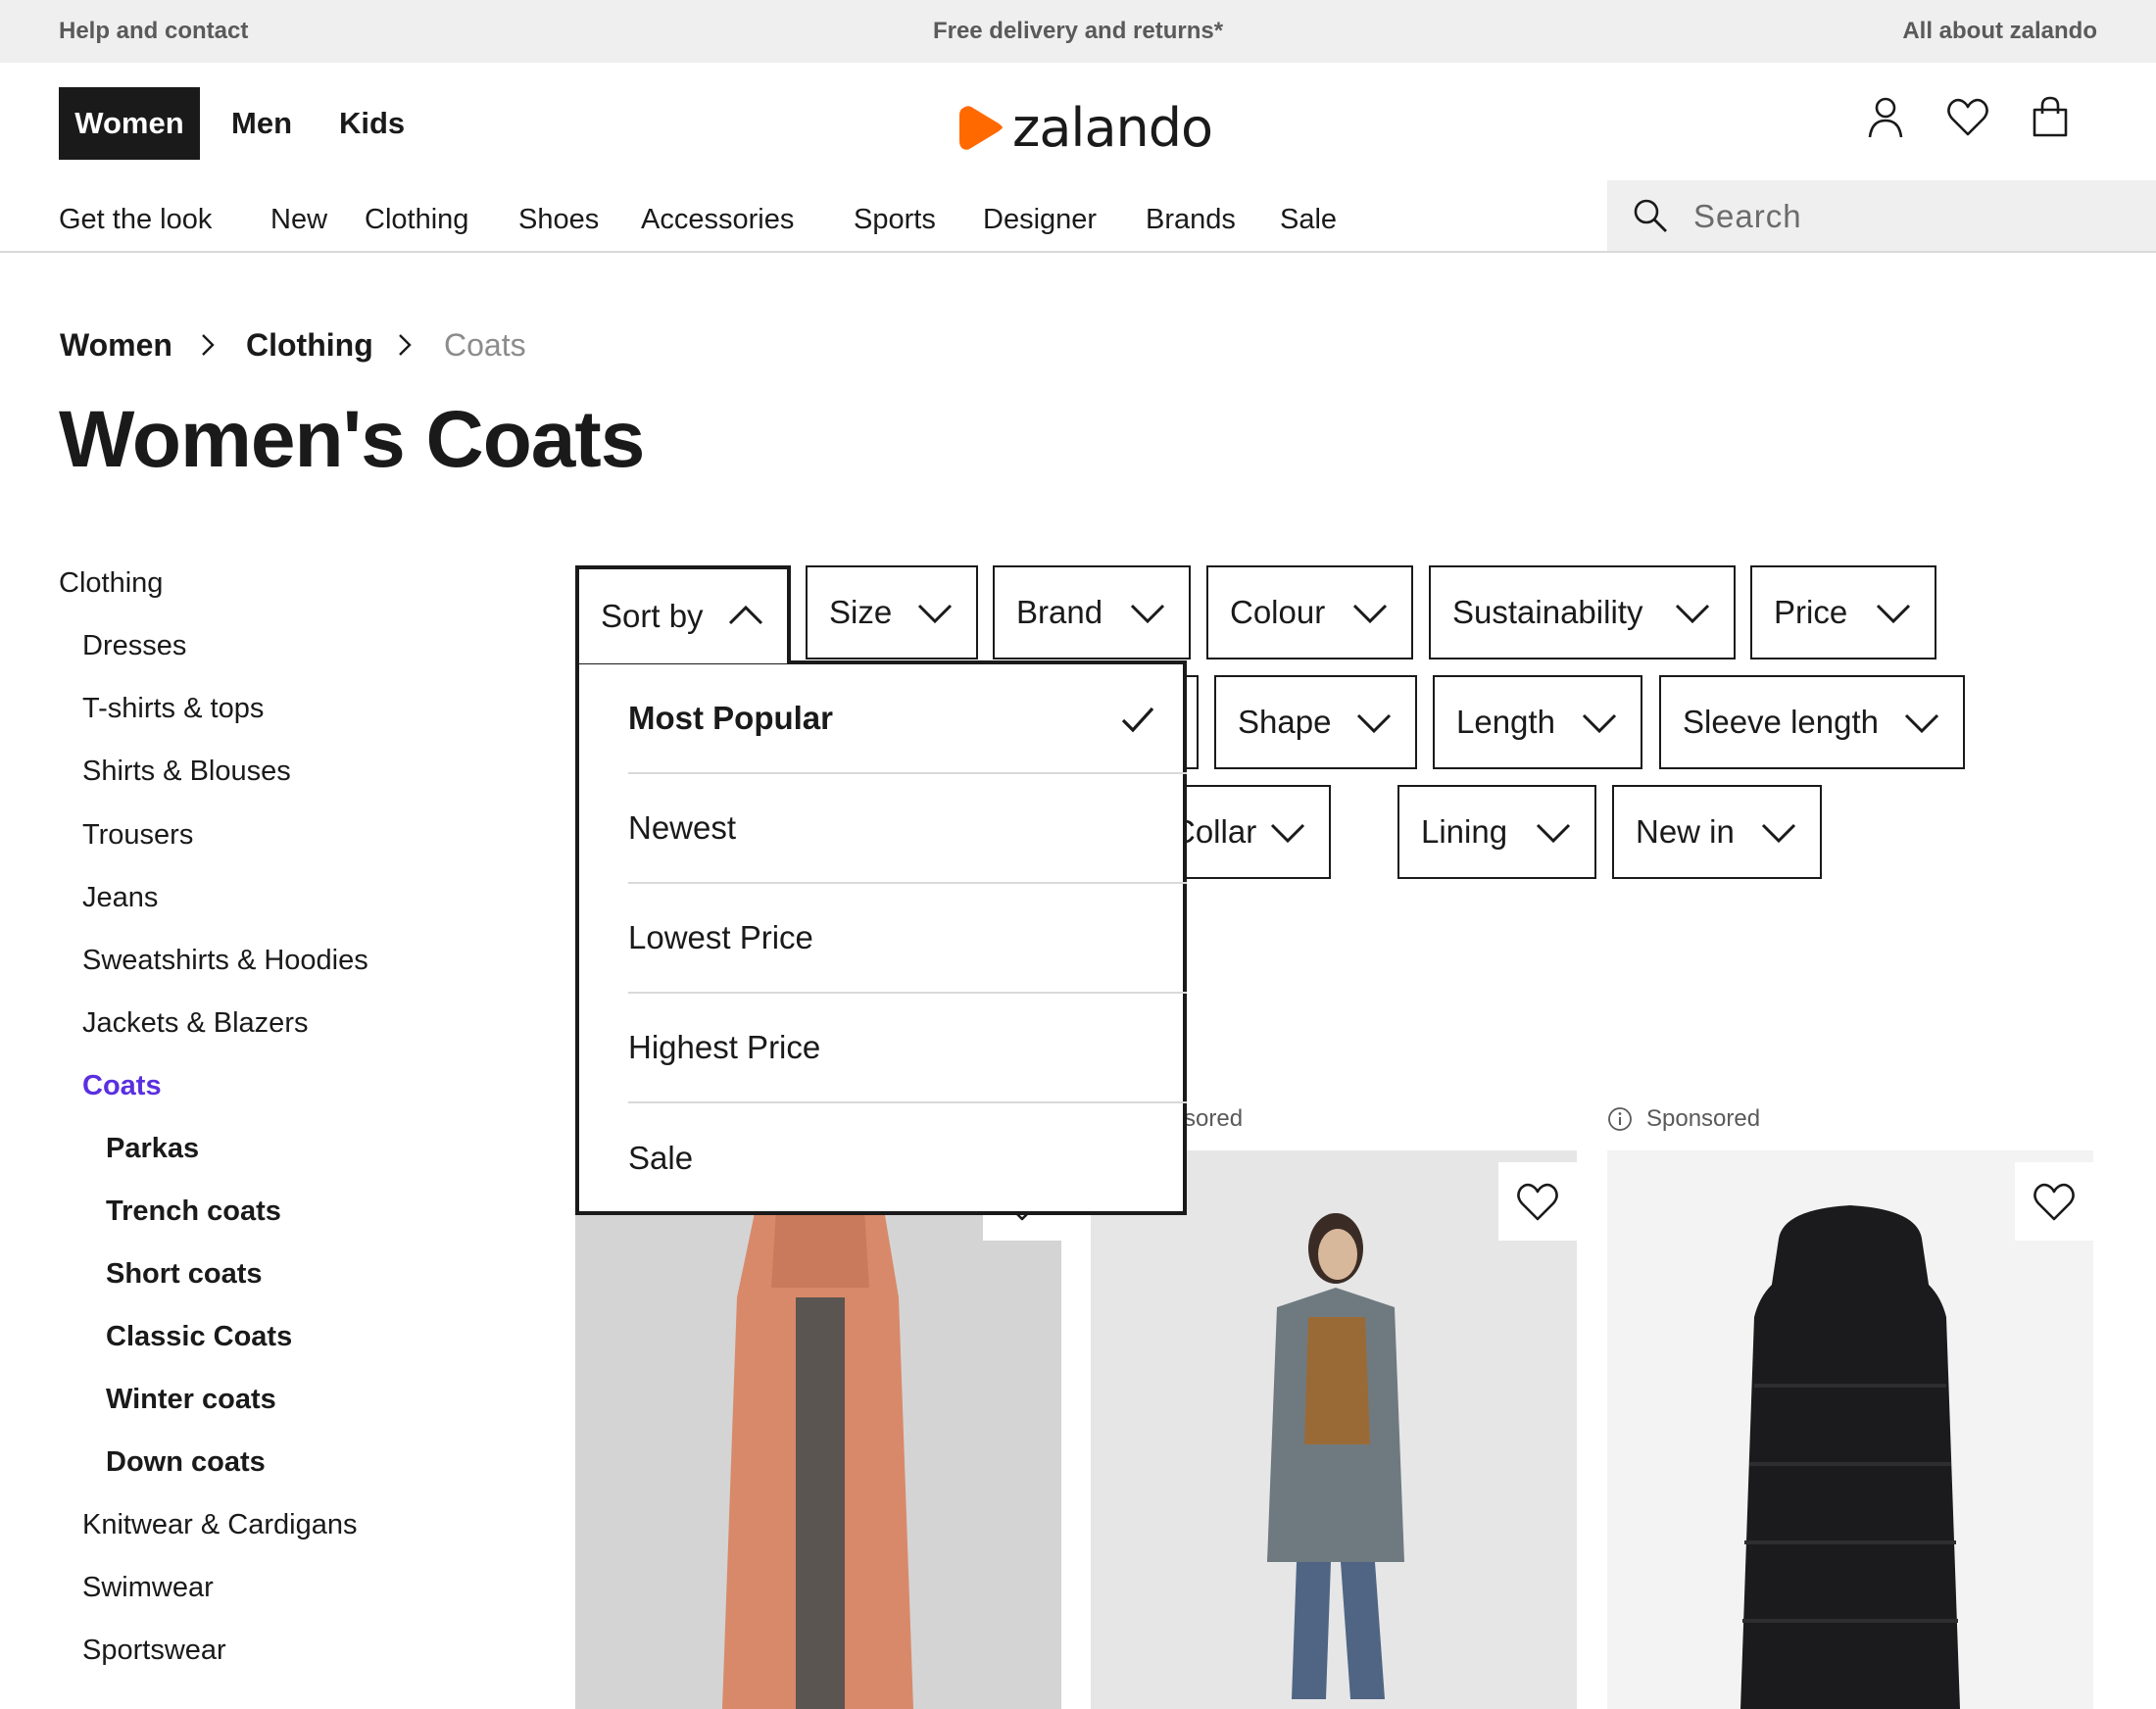 This screenshot has height=1709, width=2156. What do you see at coordinates (861, 612) in the screenshot?
I see `size-filter-label: Size` at bounding box center [861, 612].